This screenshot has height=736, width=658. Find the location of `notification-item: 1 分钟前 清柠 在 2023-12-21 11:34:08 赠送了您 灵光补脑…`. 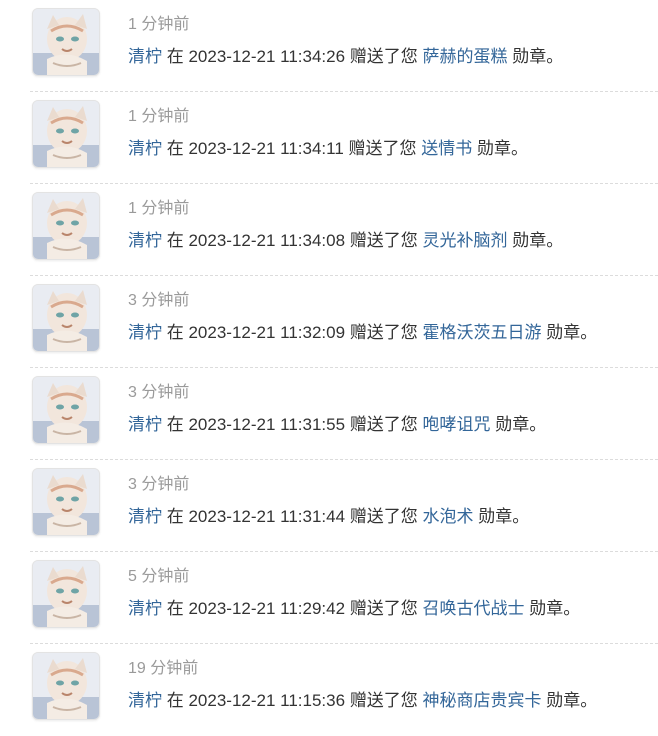

notification-item: 1 分钟前 清柠 在 2023-12-21 11:34:08 赠送了您 灵光补脑… is located at coordinates (344, 230).